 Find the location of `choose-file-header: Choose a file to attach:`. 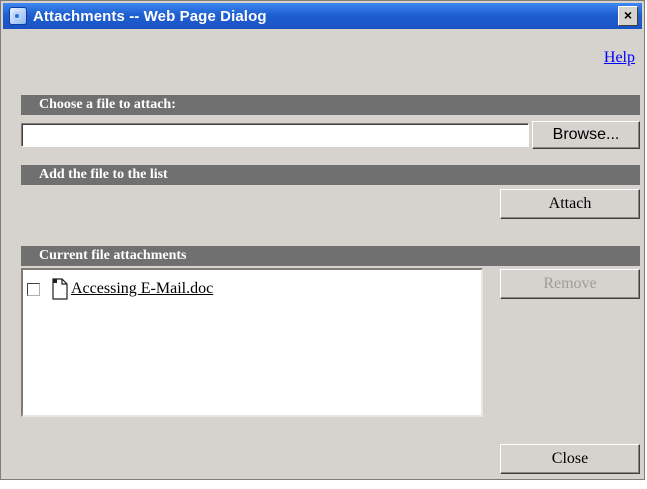

choose-file-header: Choose a file to attach: is located at coordinates (330, 105).